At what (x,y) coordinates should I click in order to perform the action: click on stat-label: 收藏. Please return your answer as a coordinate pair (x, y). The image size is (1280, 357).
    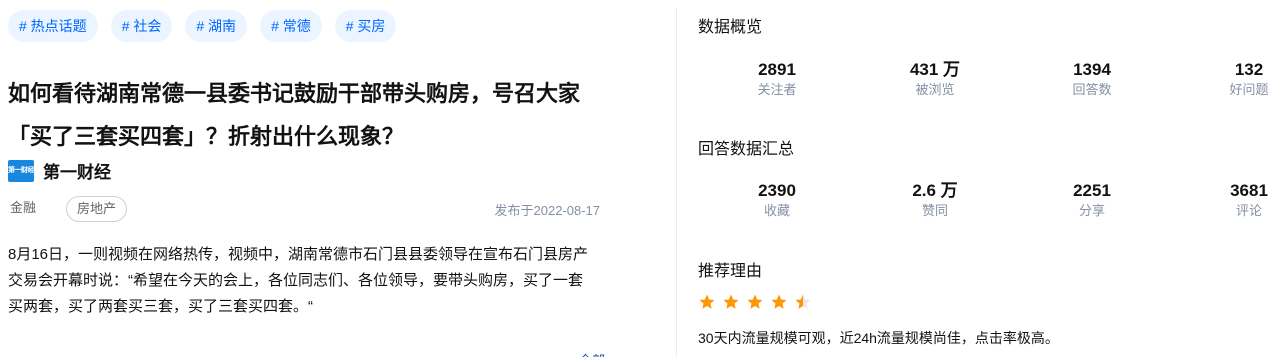
    Looking at the image, I should click on (776, 210).